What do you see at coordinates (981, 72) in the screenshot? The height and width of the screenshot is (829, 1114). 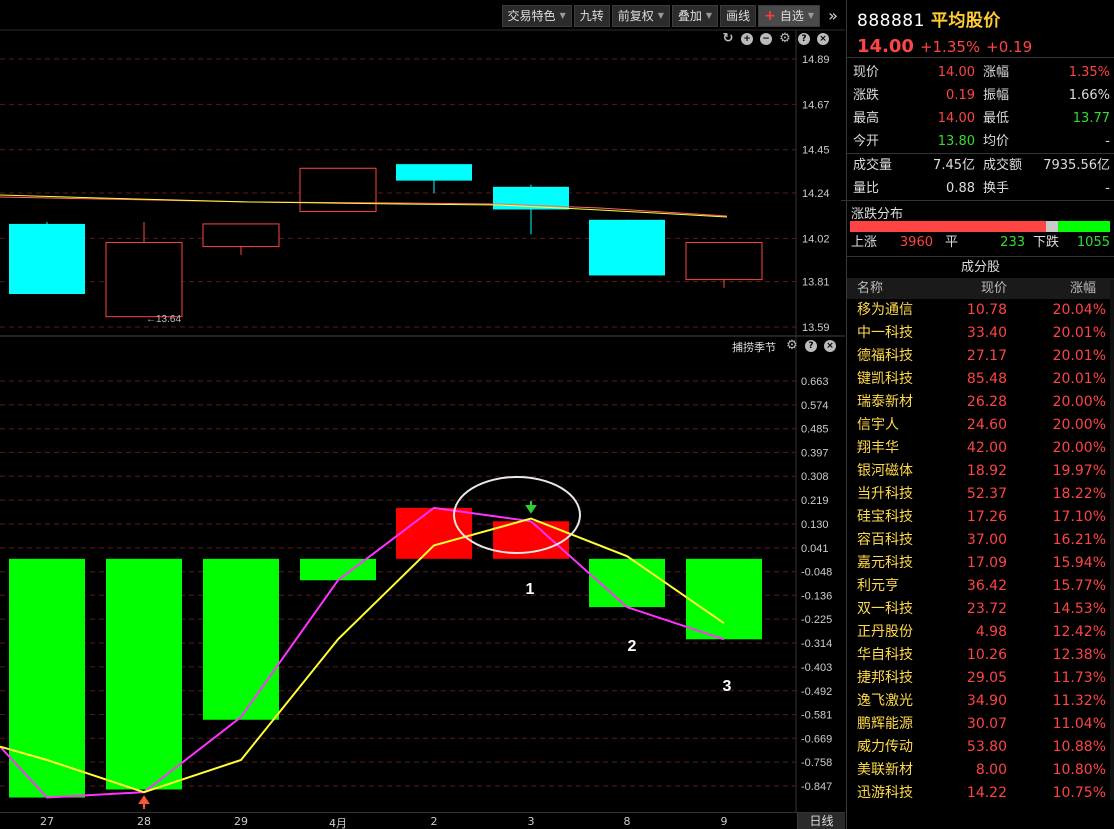 I see `quote-row: 现价 14.00 涨幅 1.35%` at bounding box center [981, 72].